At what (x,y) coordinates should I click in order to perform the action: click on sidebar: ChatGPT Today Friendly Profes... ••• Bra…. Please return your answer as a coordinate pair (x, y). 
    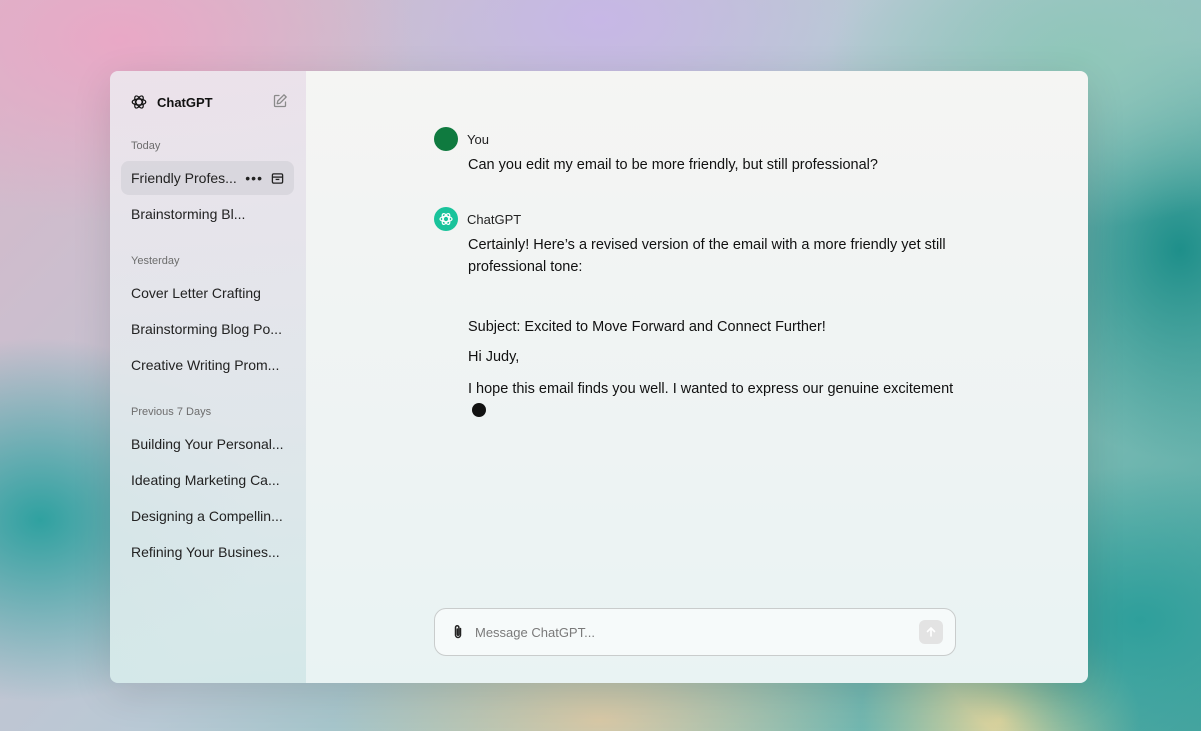
    Looking at the image, I should click on (208, 377).